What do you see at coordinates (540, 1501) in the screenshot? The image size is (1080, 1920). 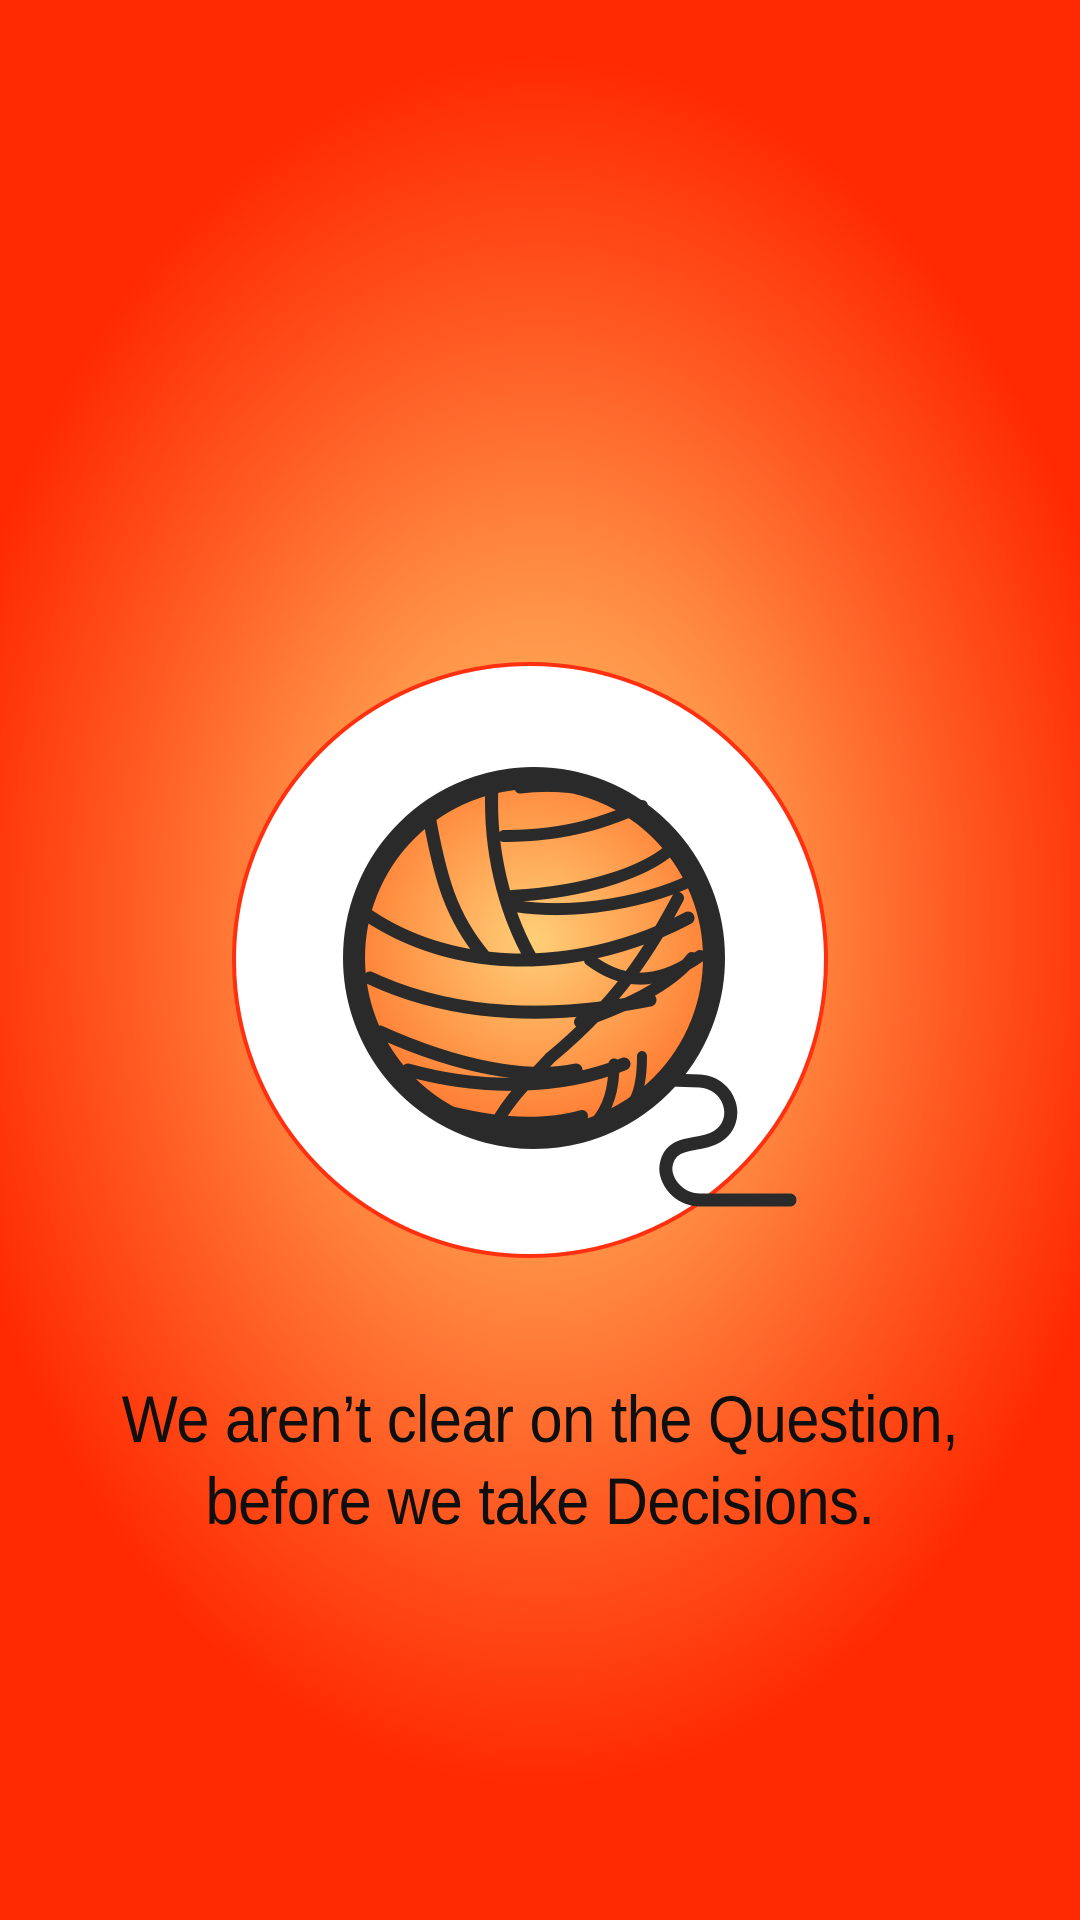 I see `tagline-line-2: before we take Decisions.` at bounding box center [540, 1501].